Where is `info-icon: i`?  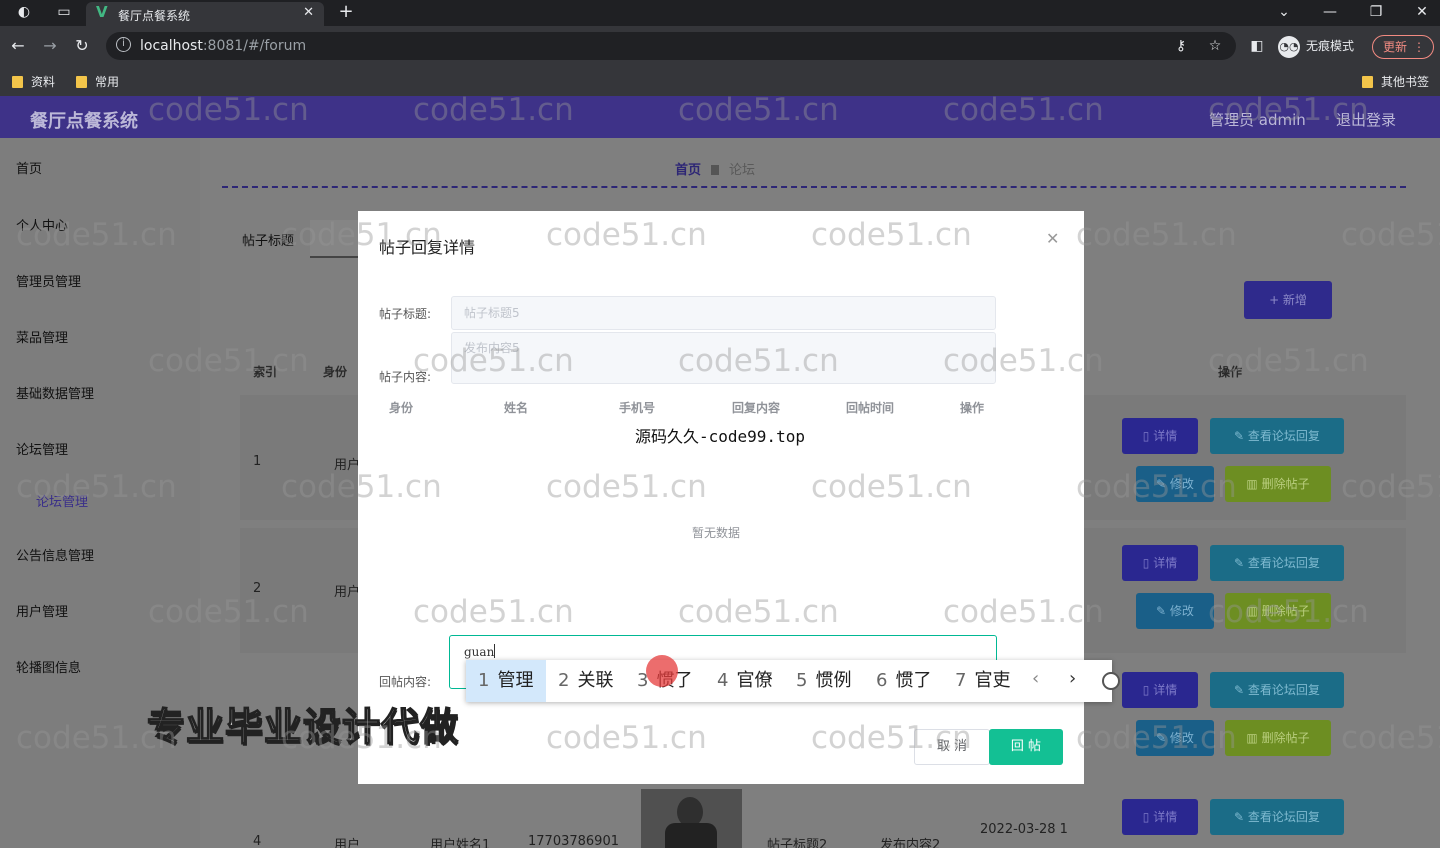 info-icon: i is located at coordinates (123, 44).